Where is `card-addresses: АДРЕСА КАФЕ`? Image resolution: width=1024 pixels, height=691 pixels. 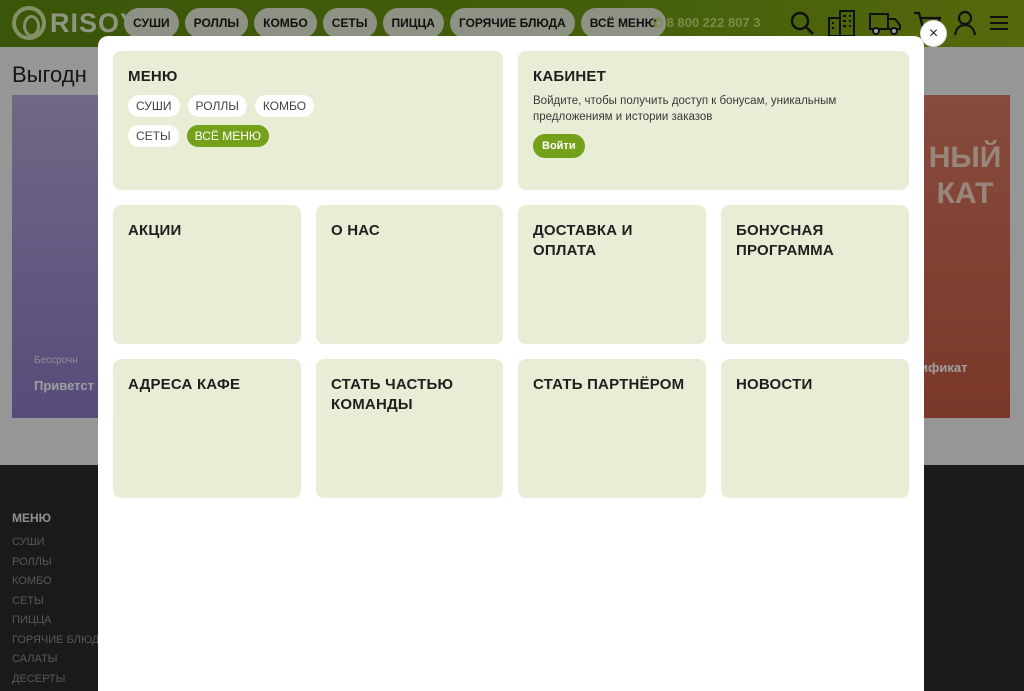
card-addresses: АДРЕСА КАФЕ is located at coordinates (207, 428).